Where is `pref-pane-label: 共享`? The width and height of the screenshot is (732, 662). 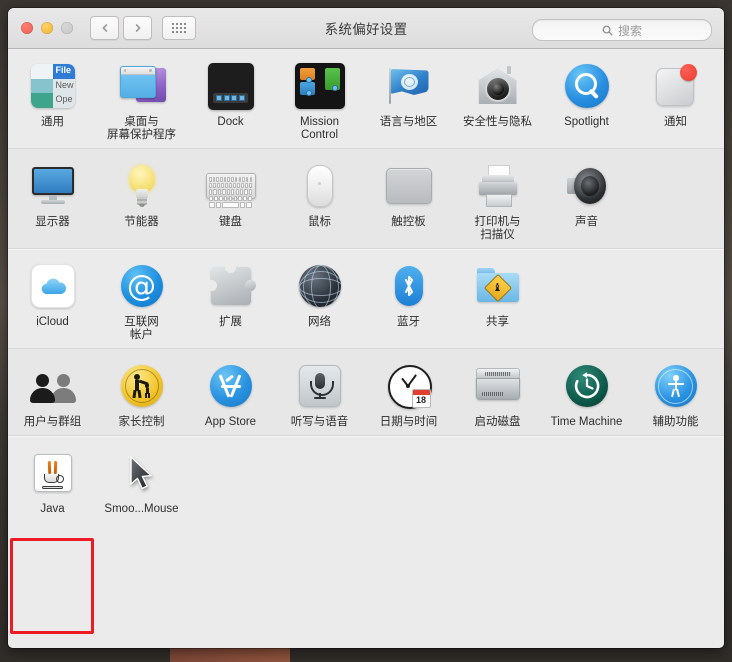
pref-pane-label: 共享 is located at coordinates (497, 322).